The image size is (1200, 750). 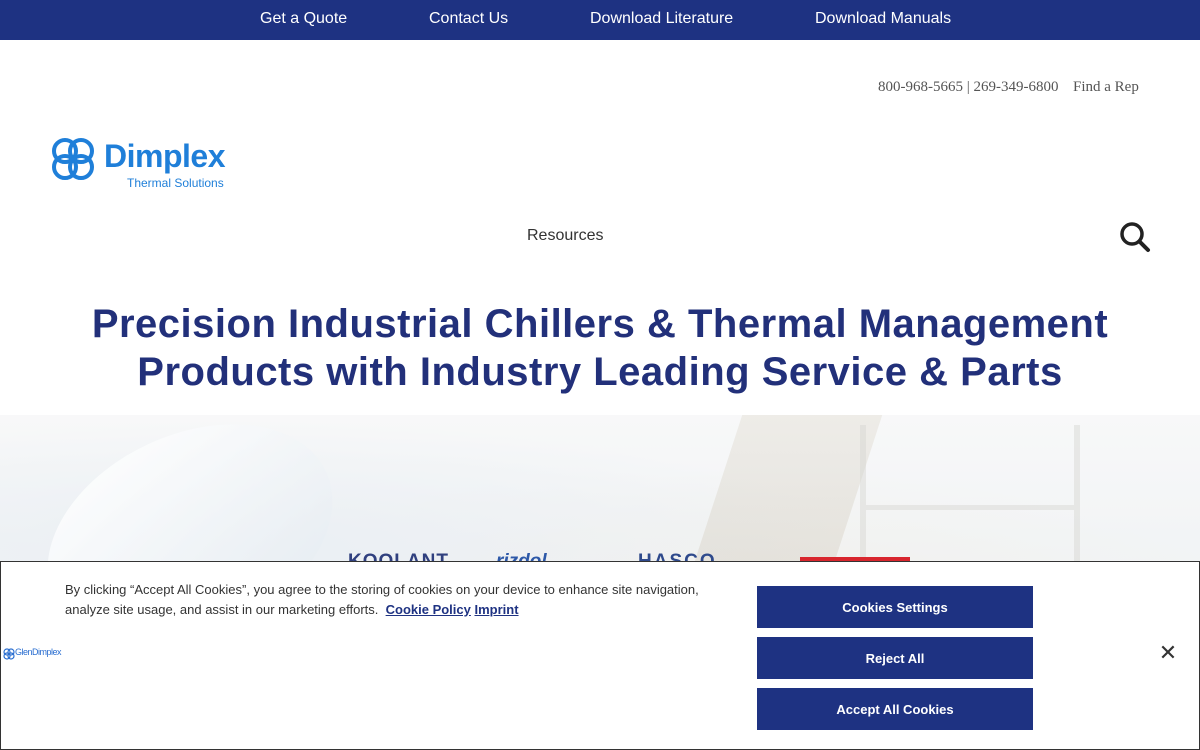 I want to click on phone-2-link: 269-349-6800, so click(x=1016, y=87).